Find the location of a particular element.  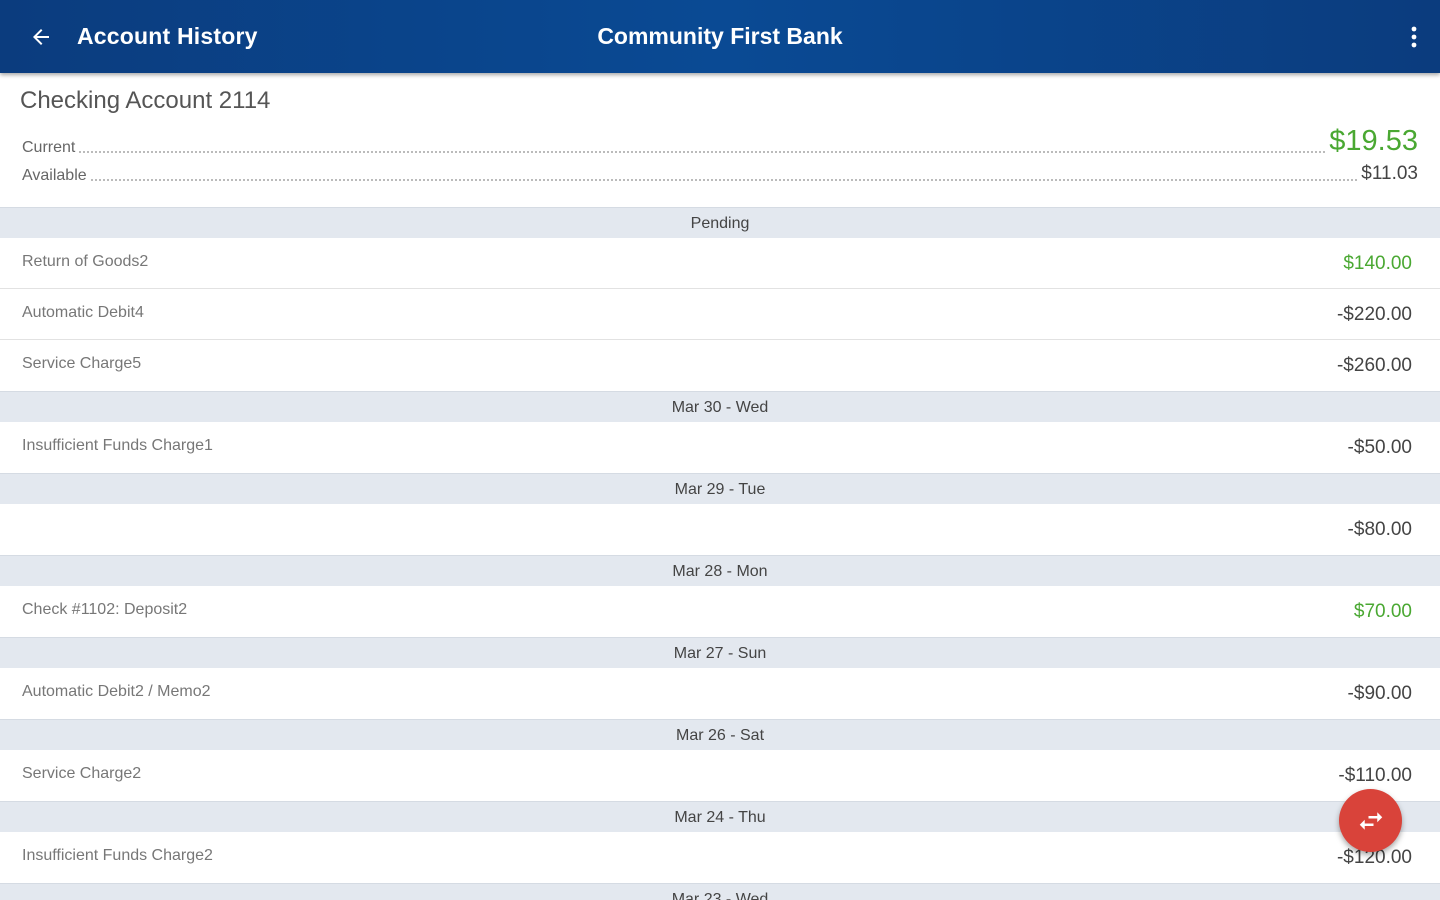

bank-name: Community First Bank is located at coordinates (720, 36).